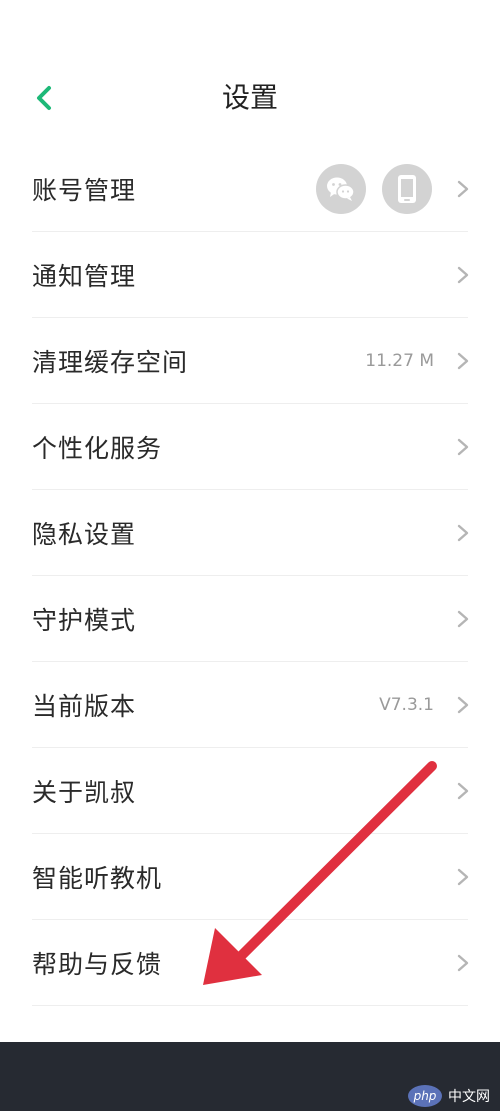  I want to click on settings-item-label: 守护模式, so click(84, 620).